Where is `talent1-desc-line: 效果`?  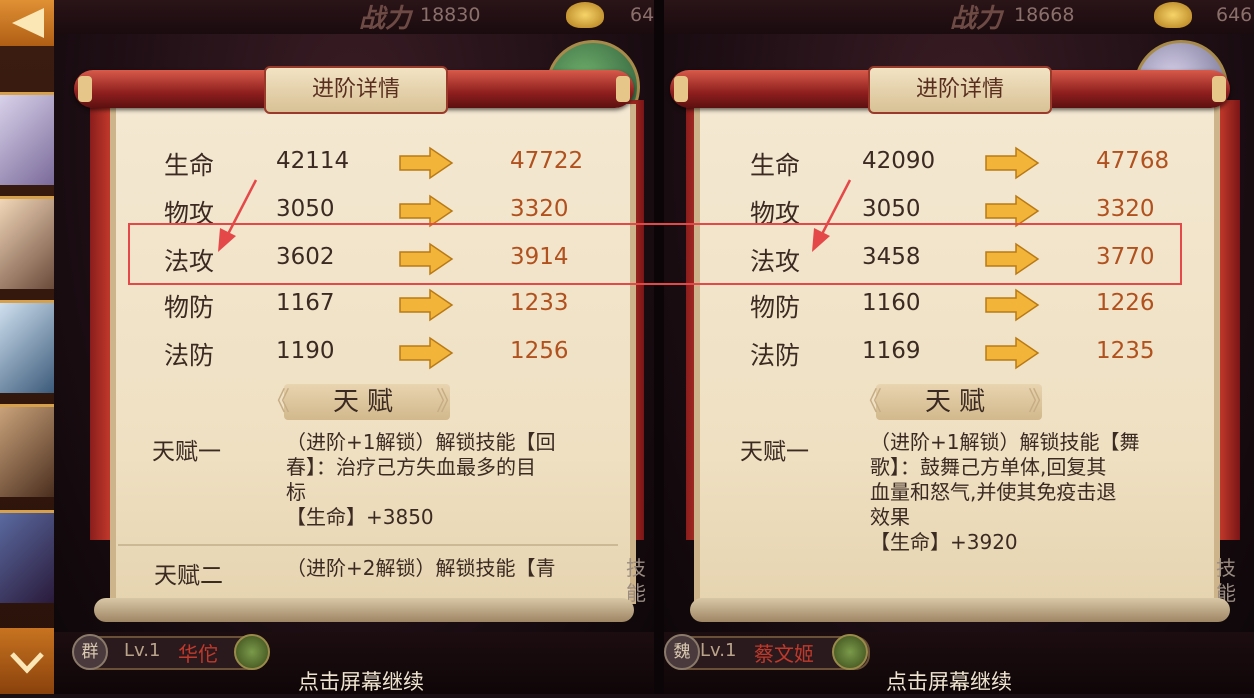
talent1-desc-line: 效果 is located at coordinates (890, 517).